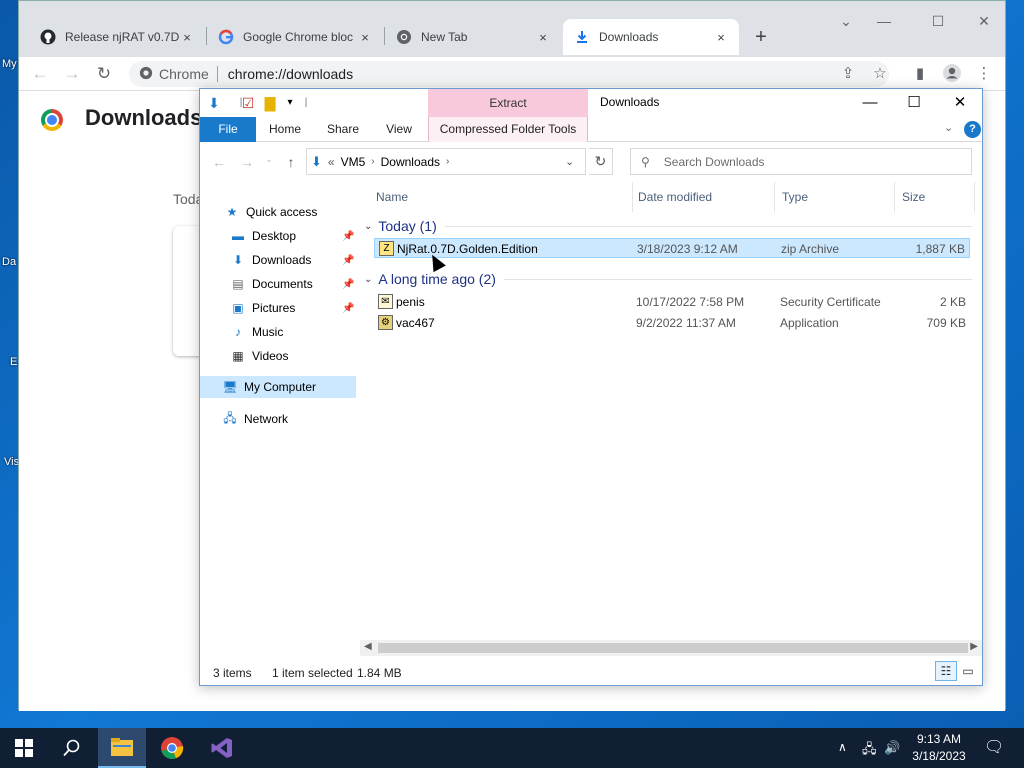  What do you see at coordinates (259, 356) in the screenshot?
I see `nav-videos: ▦ Videos` at bounding box center [259, 356].